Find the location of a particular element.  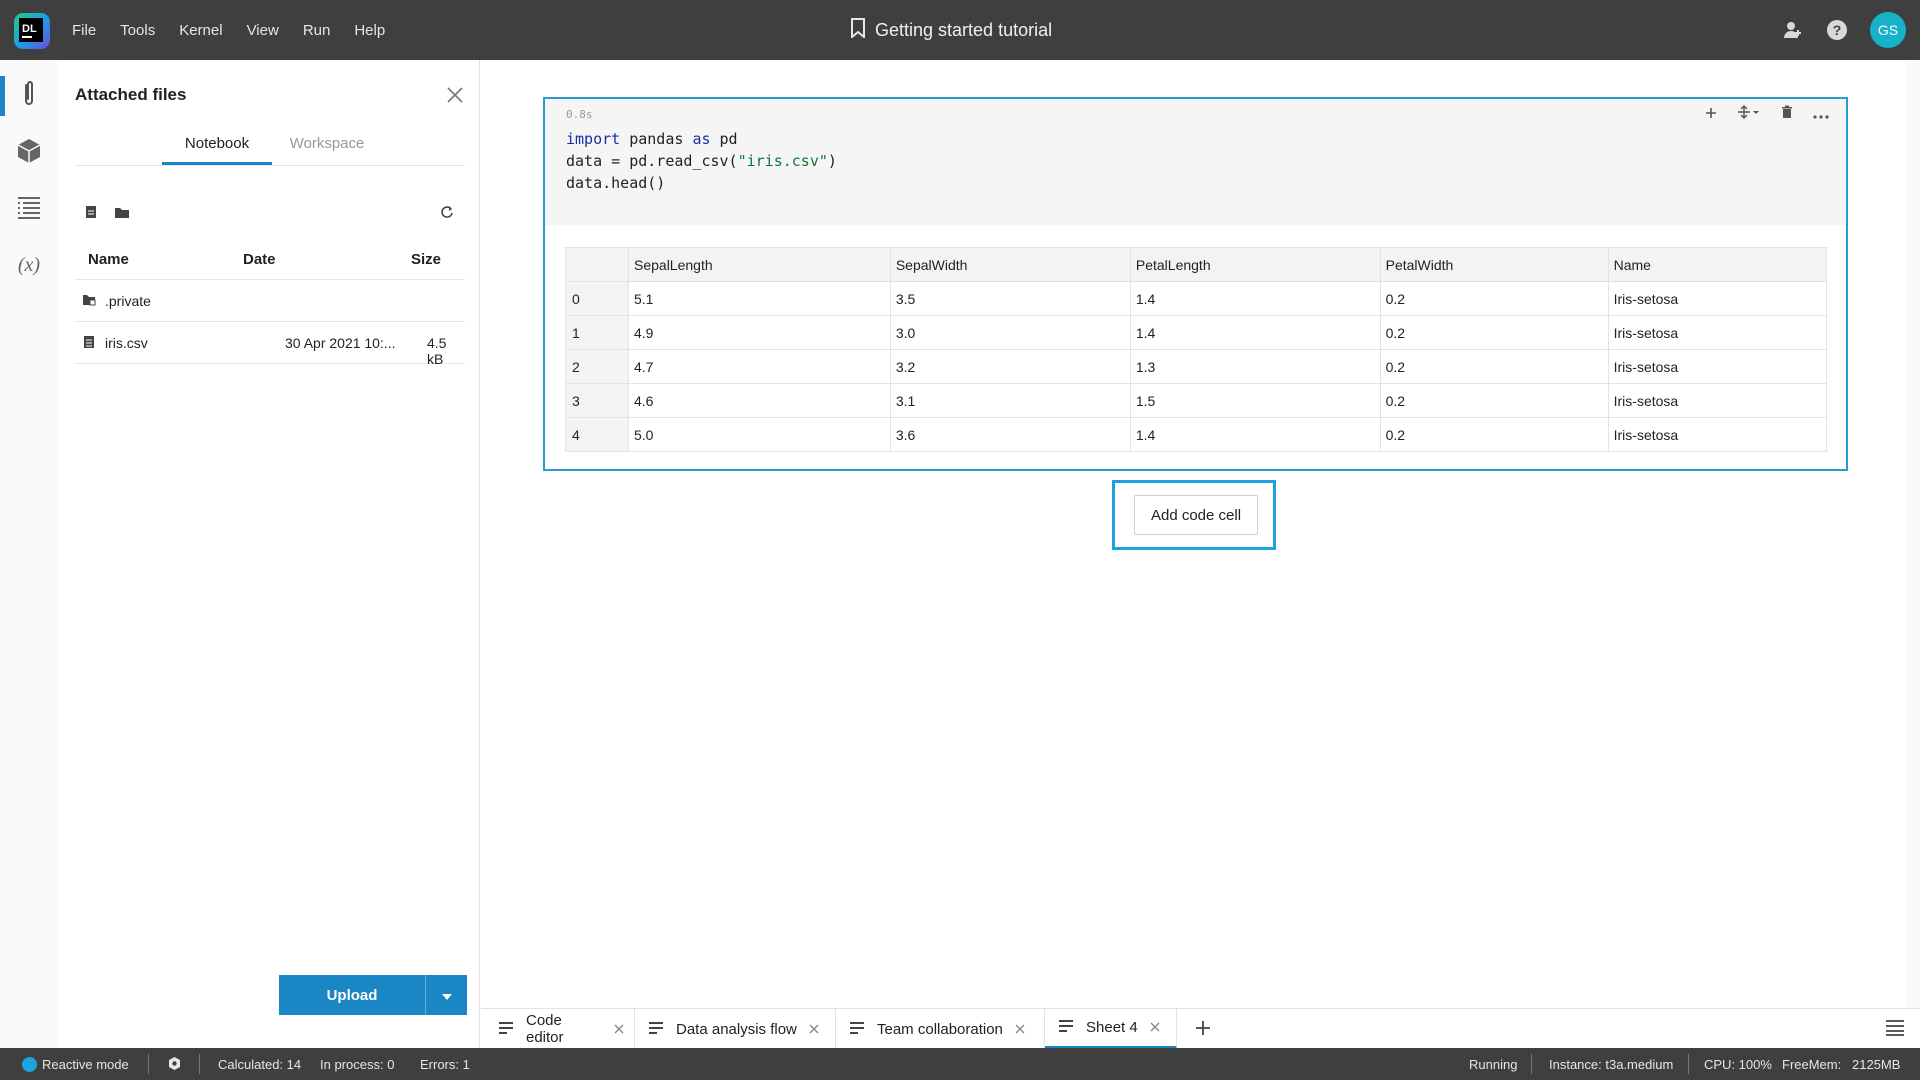

instance-type: Instance: t3a.medium is located at coordinates (1611, 1064).